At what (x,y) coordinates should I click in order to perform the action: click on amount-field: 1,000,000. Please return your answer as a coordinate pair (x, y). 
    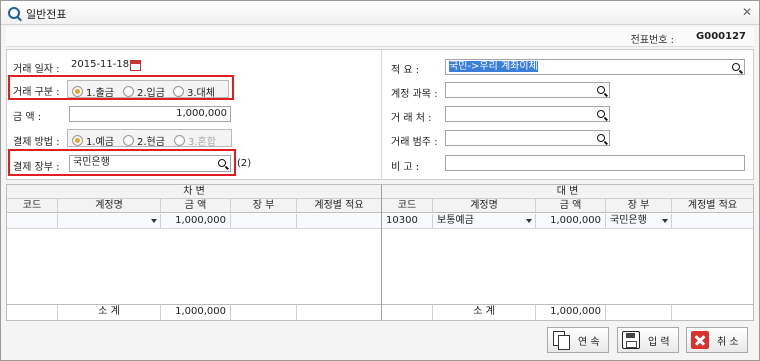
    Looking at the image, I should click on (150, 114).